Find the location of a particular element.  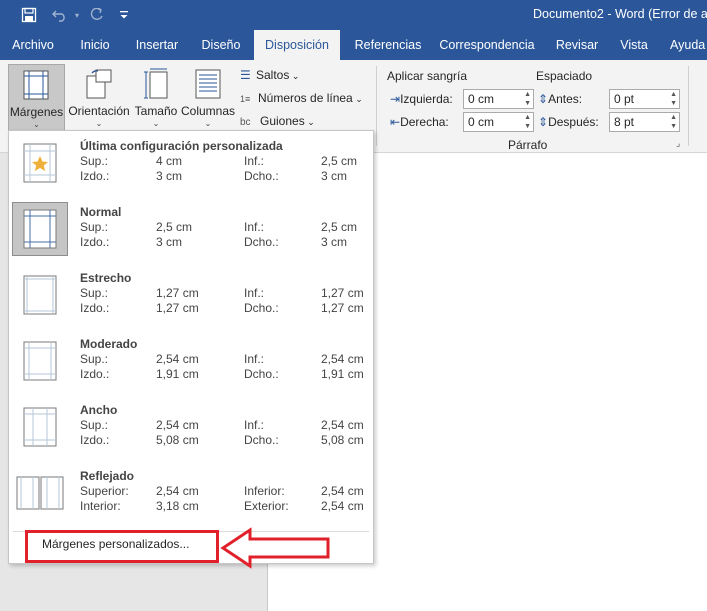

orientation-icon is located at coordinates (99, 84).